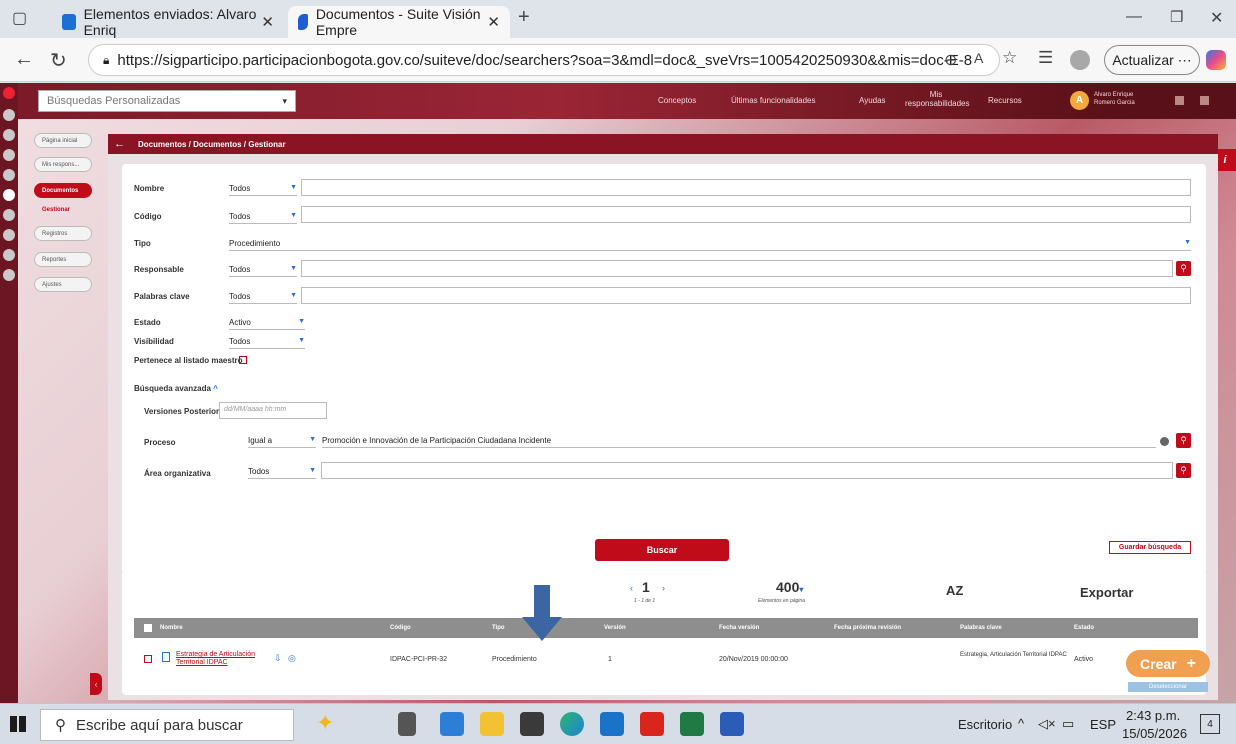 Image resolution: width=1236 pixels, height=744 pixels. I want to click on document-icon, so click(9, 195).